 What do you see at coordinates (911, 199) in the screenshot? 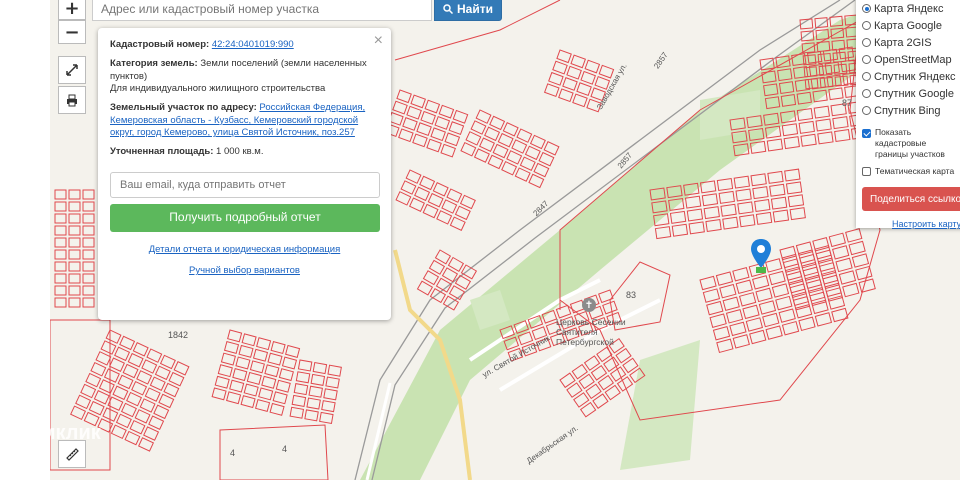
I see `share-link-button: Поделиться ссылкой` at bounding box center [911, 199].